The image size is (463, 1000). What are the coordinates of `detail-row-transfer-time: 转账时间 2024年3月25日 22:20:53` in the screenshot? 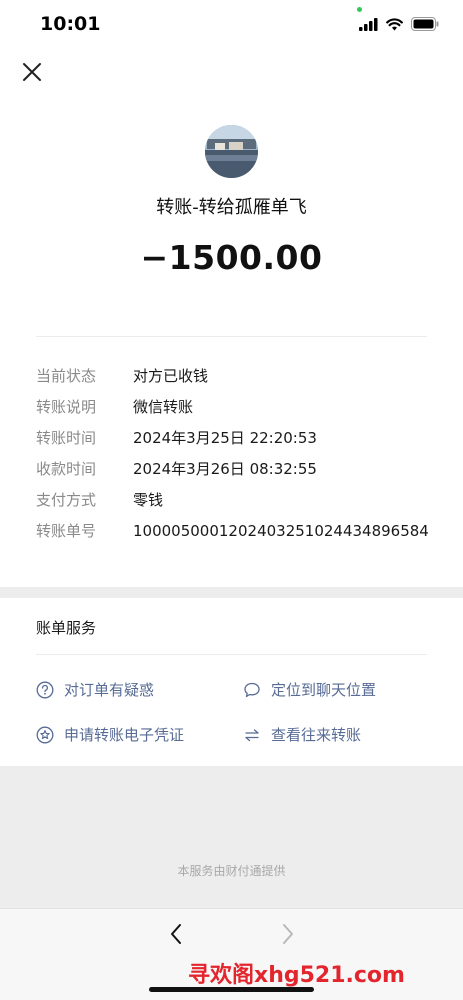 It's located at (236, 437).